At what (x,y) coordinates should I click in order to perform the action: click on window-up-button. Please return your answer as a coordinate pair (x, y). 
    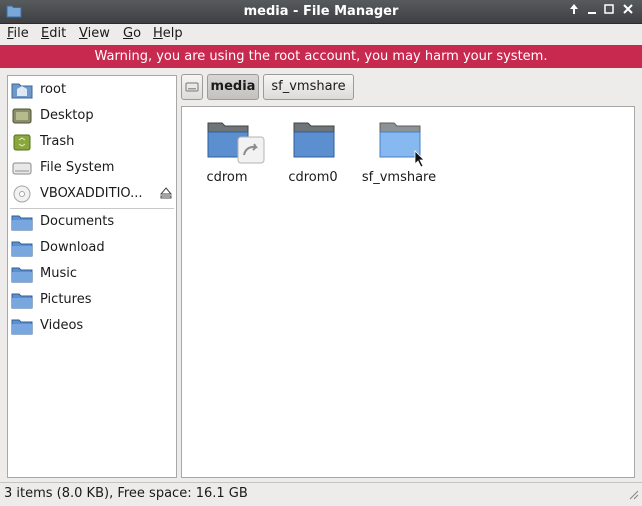
    Looking at the image, I should click on (574, 11).